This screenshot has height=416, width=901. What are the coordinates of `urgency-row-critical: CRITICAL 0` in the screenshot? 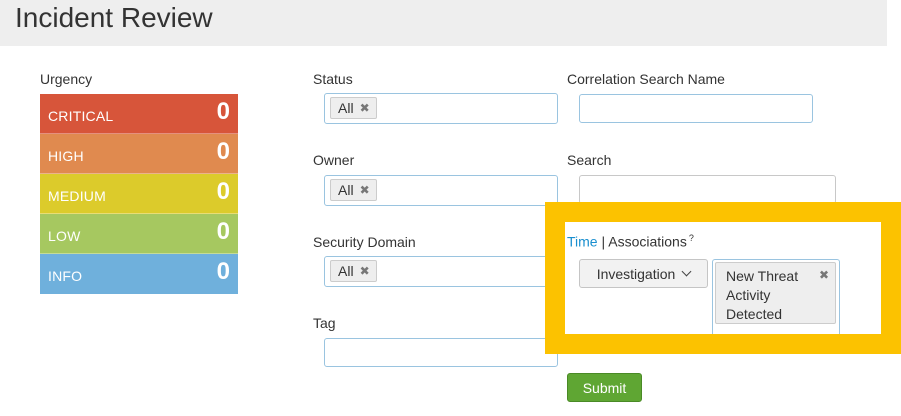 It's located at (139, 114).